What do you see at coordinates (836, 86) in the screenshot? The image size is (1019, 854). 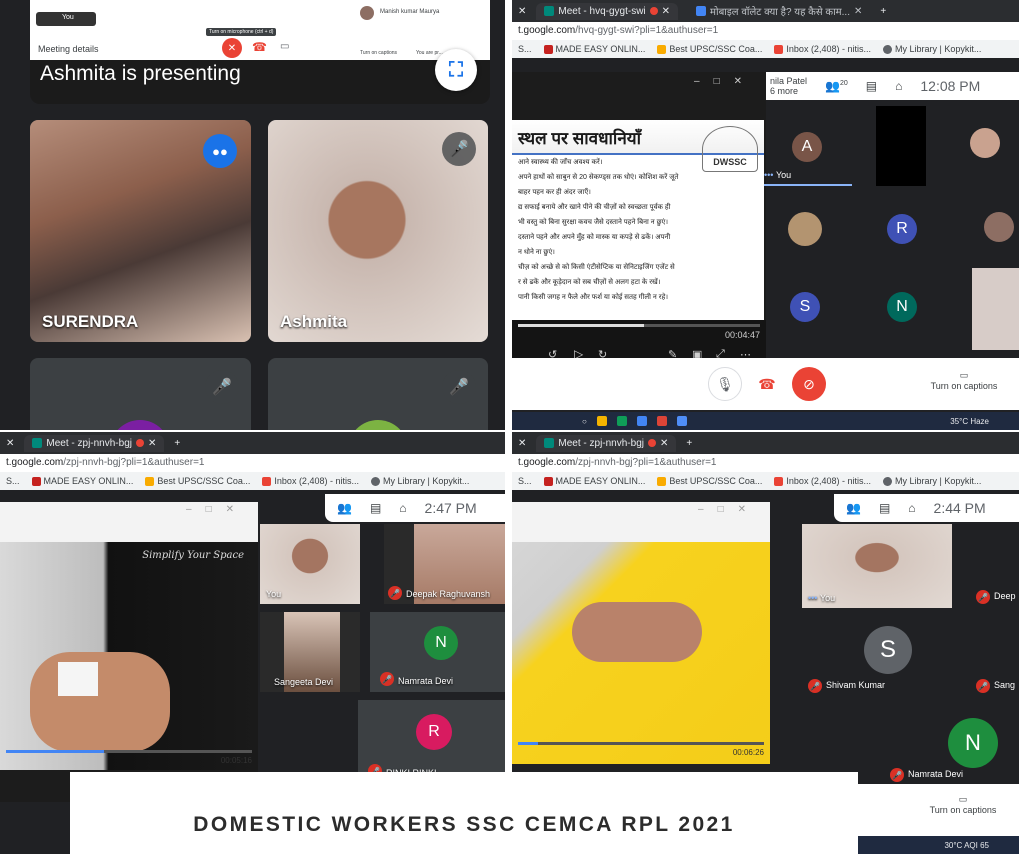 I see `people-button: 👥20` at bounding box center [836, 86].